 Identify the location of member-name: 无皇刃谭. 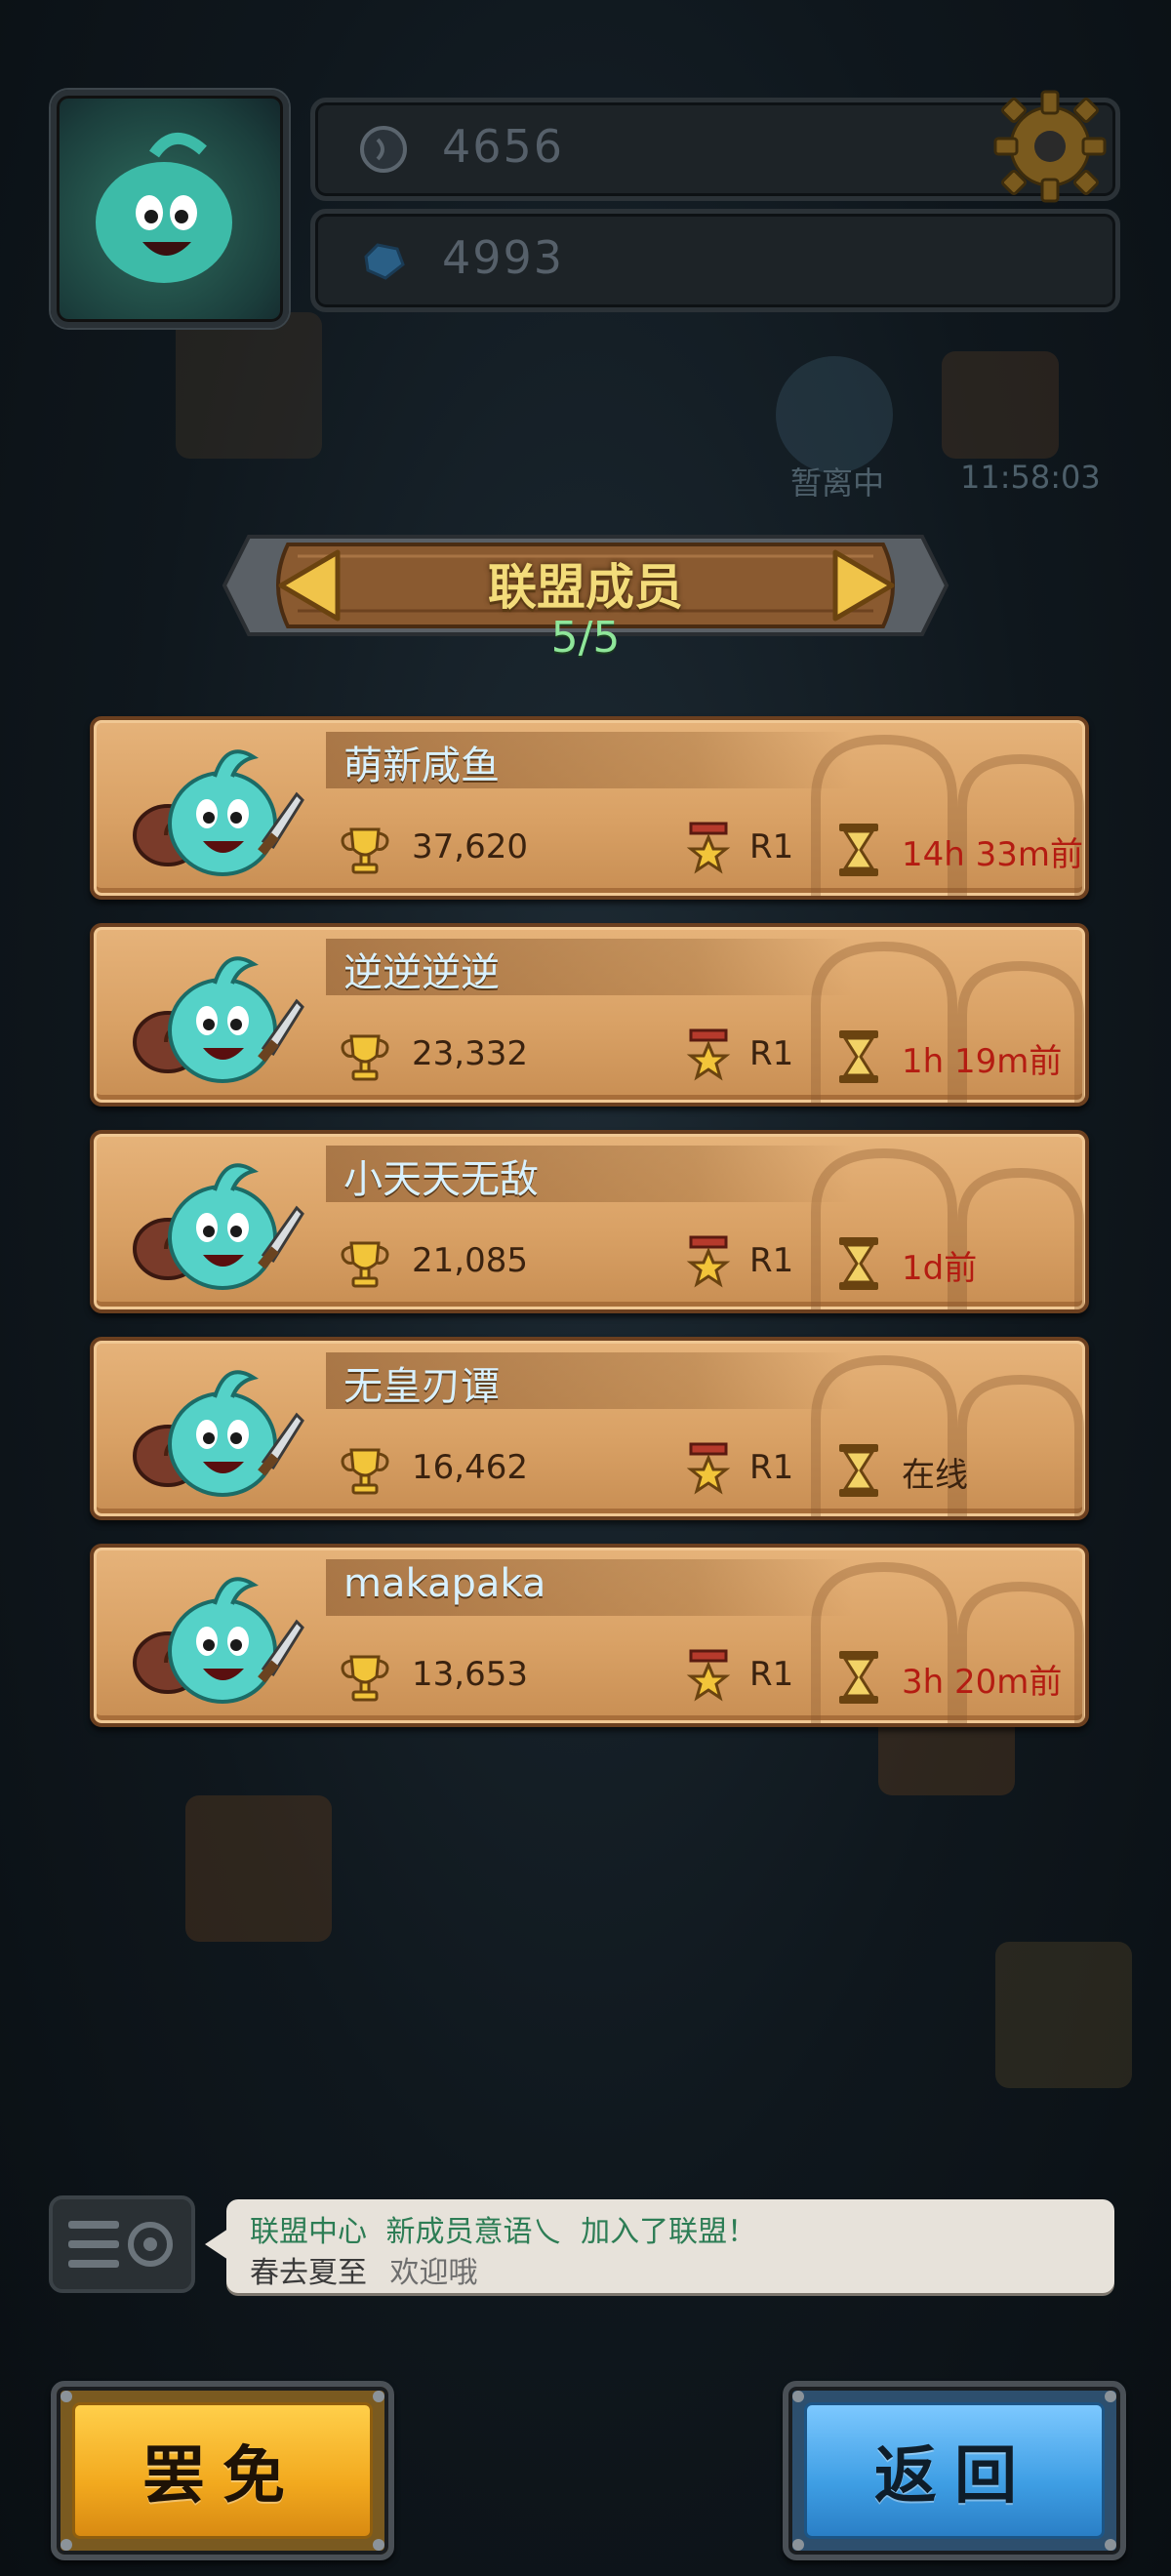
(421, 1386).